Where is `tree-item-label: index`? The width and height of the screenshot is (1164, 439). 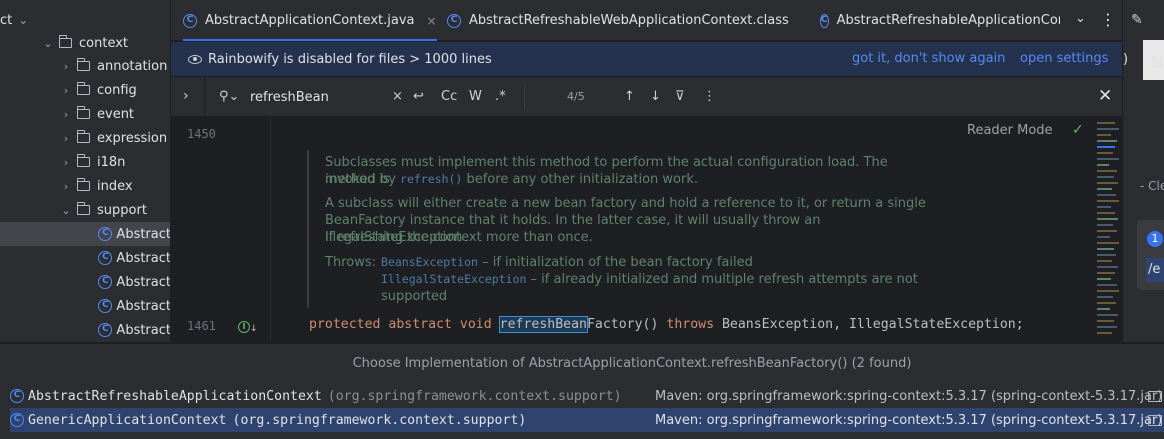
tree-item-label: index is located at coordinates (115, 186).